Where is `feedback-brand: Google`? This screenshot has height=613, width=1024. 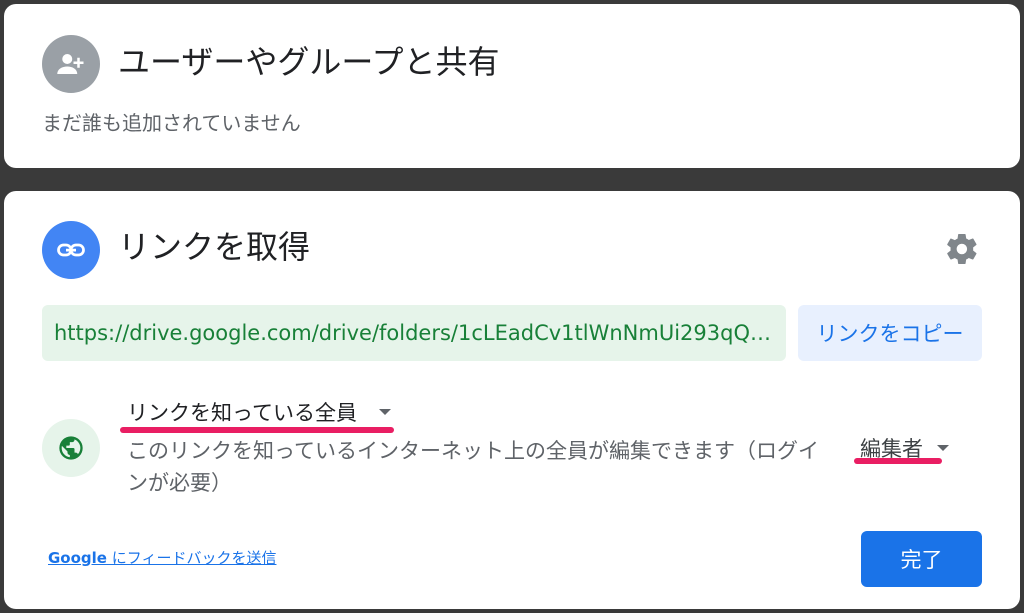 feedback-brand: Google is located at coordinates (77, 558).